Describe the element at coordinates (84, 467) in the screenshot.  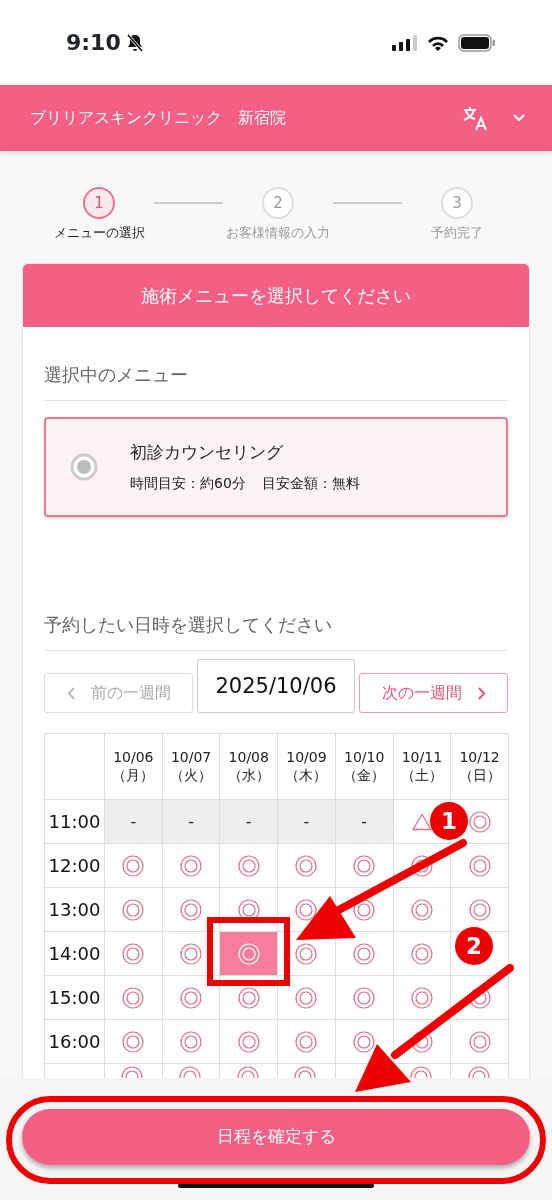
I see `radio-button` at that location.